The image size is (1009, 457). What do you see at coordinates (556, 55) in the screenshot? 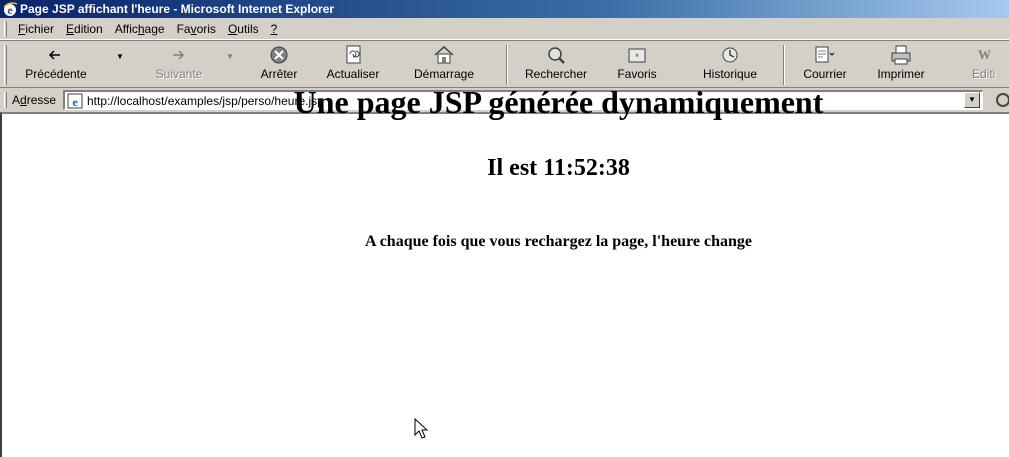
I see `search-icon` at bounding box center [556, 55].